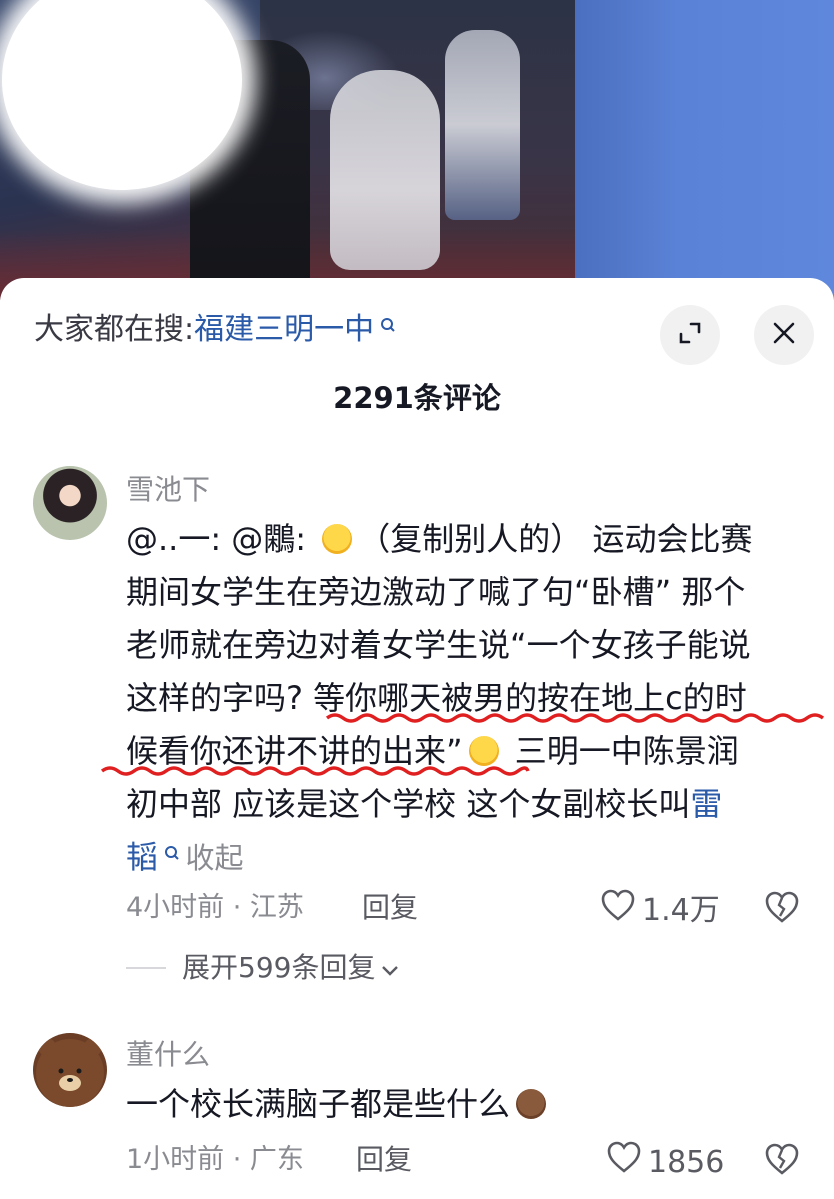 This screenshot has height=1199, width=834. I want to click on like-button: 1856, so click(665, 1162).